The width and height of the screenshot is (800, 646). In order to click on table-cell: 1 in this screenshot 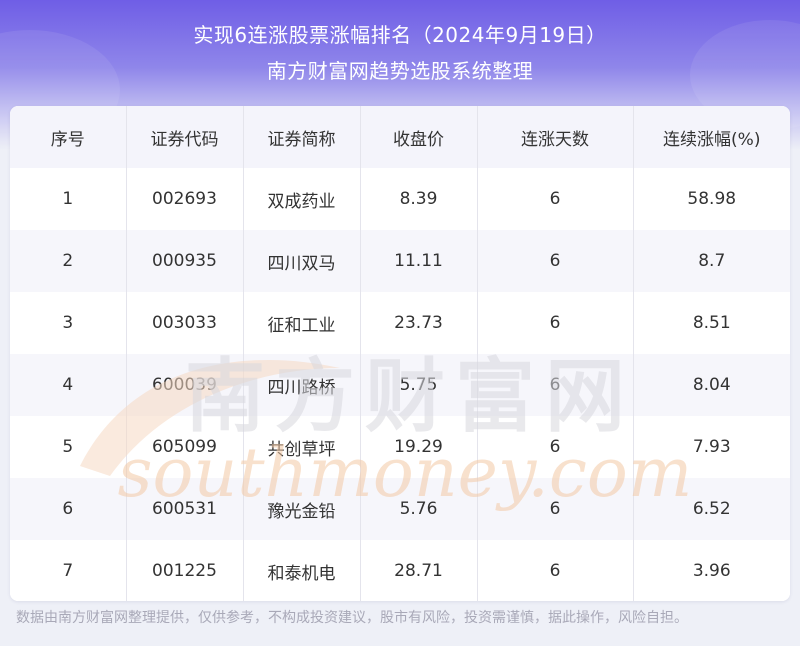, I will do `click(68, 199)`.